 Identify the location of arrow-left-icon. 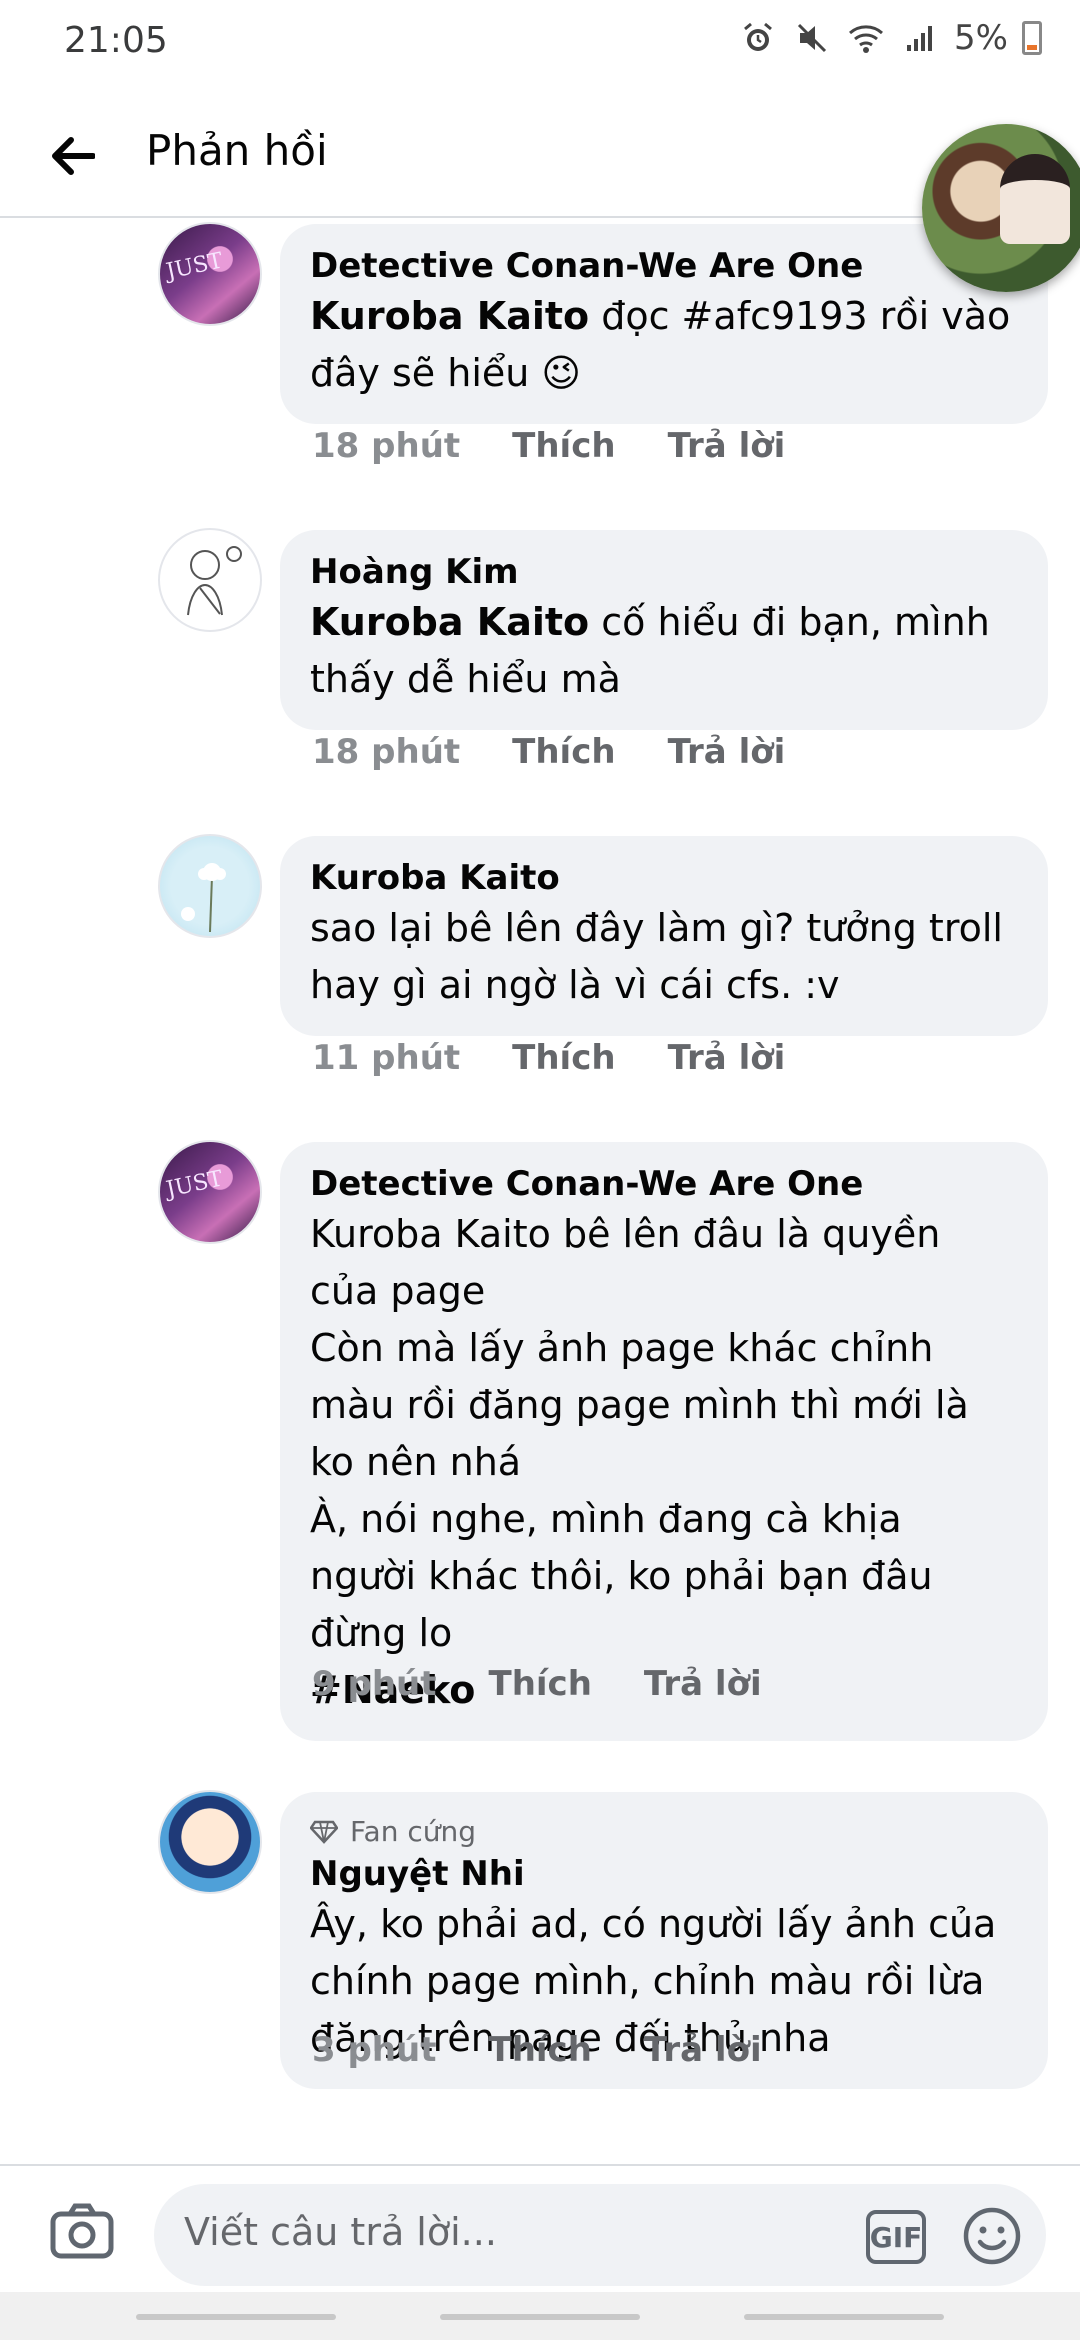
(73, 156).